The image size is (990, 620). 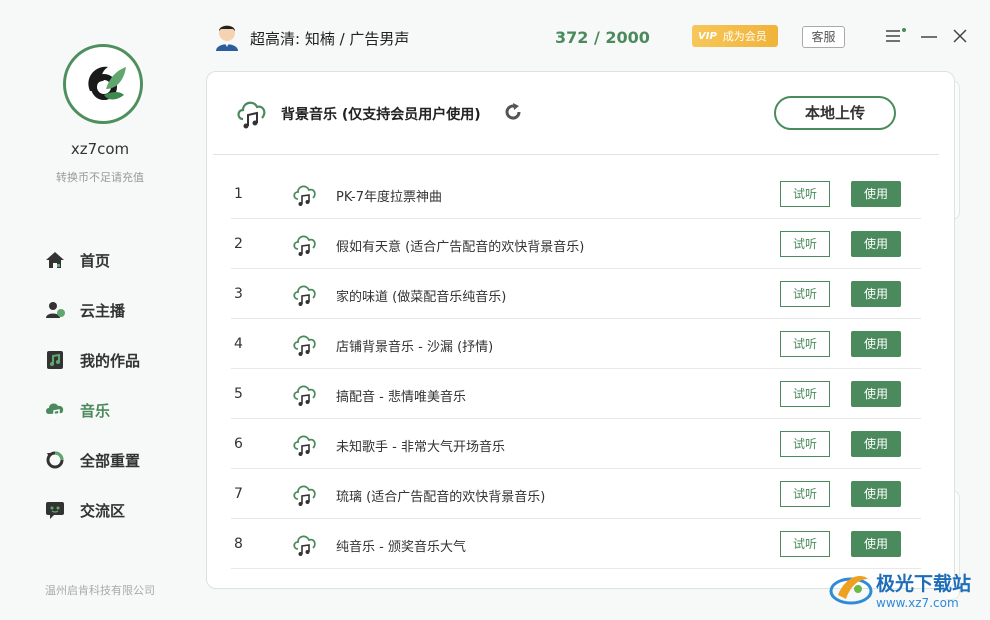 I want to click on track-name: 假如有天意 (适合广告配音的欢快背景音乐), so click(x=460, y=247).